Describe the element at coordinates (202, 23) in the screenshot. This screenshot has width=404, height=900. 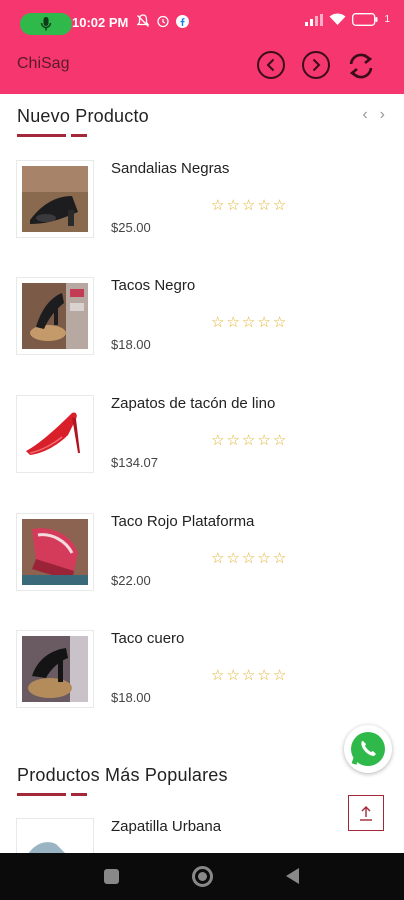
I see `status-bar: 10:02 PM 1` at that location.